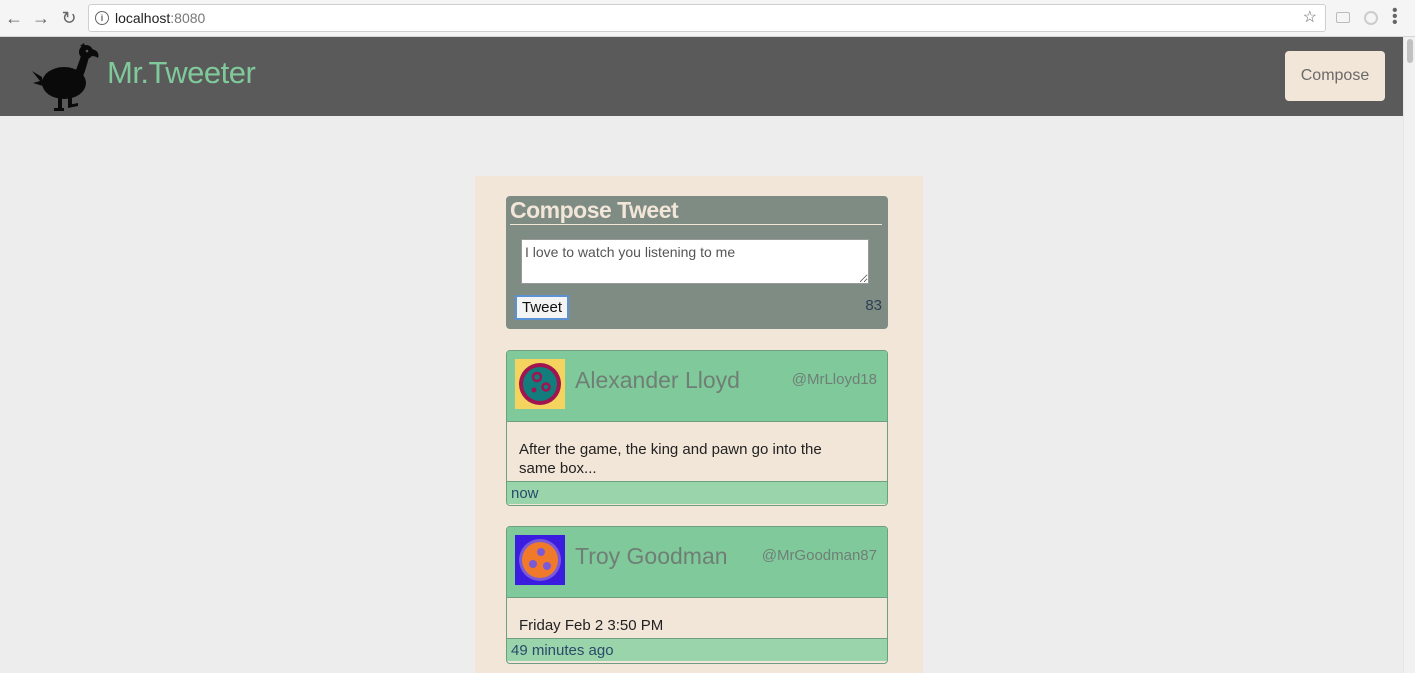 The image size is (1415, 673). I want to click on page-scrollbar, so click(1409, 355).